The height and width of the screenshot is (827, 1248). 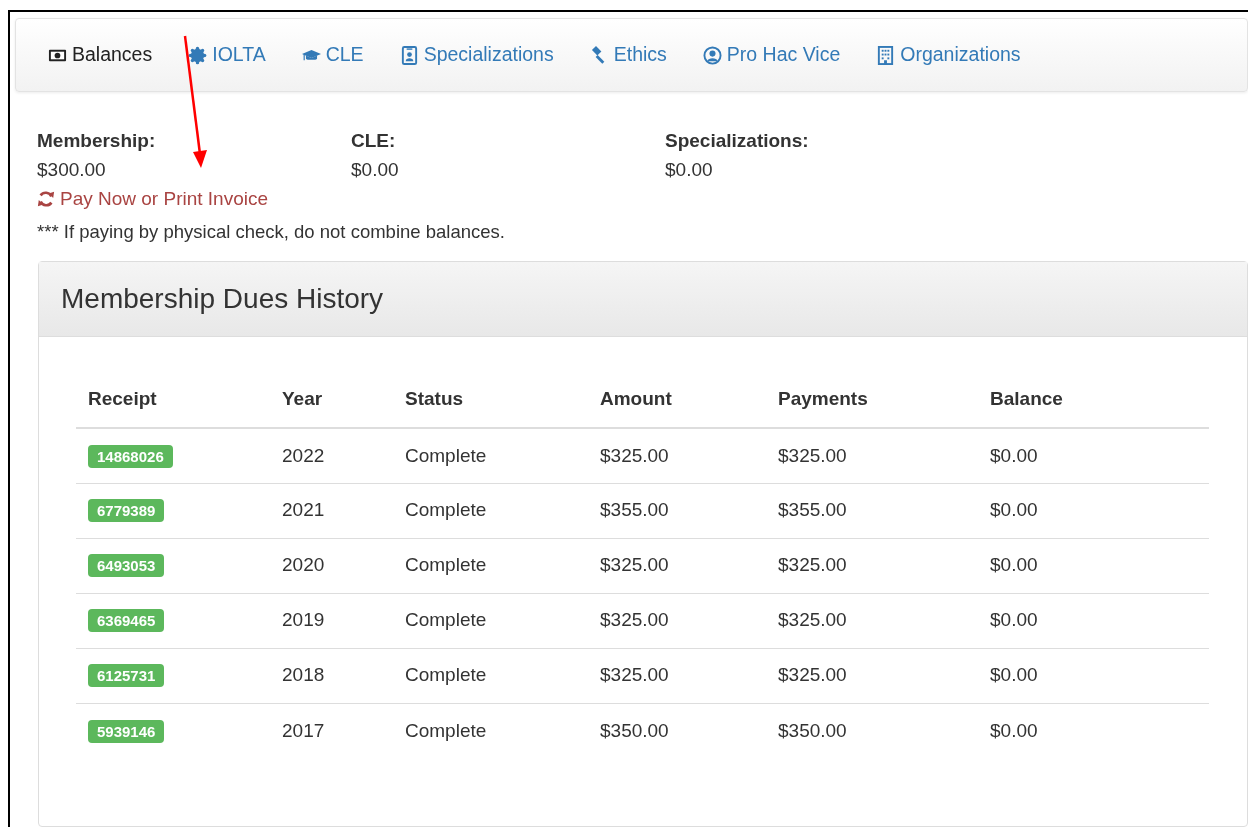 What do you see at coordinates (126, 621) in the screenshot?
I see `receipt-badge: 6369465` at bounding box center [126, 621].